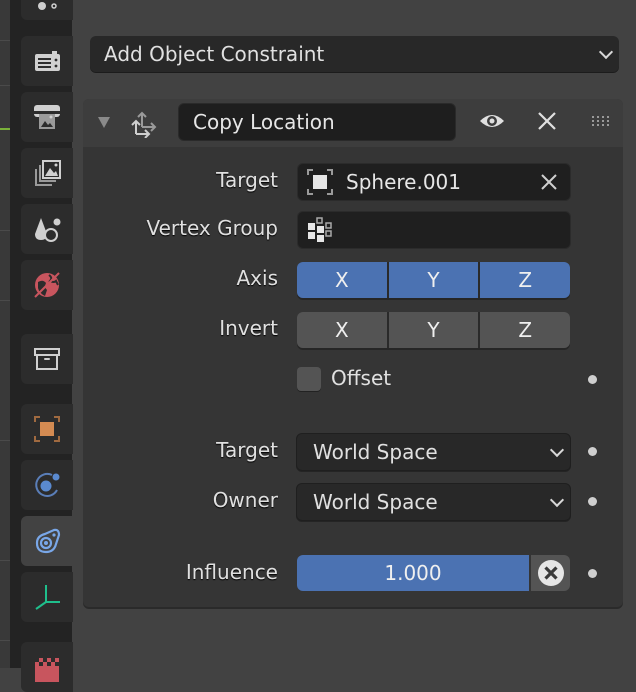  Describe the element at coordinates (144, 124) in the screenshot. I see `copy-location-icon` at that location.